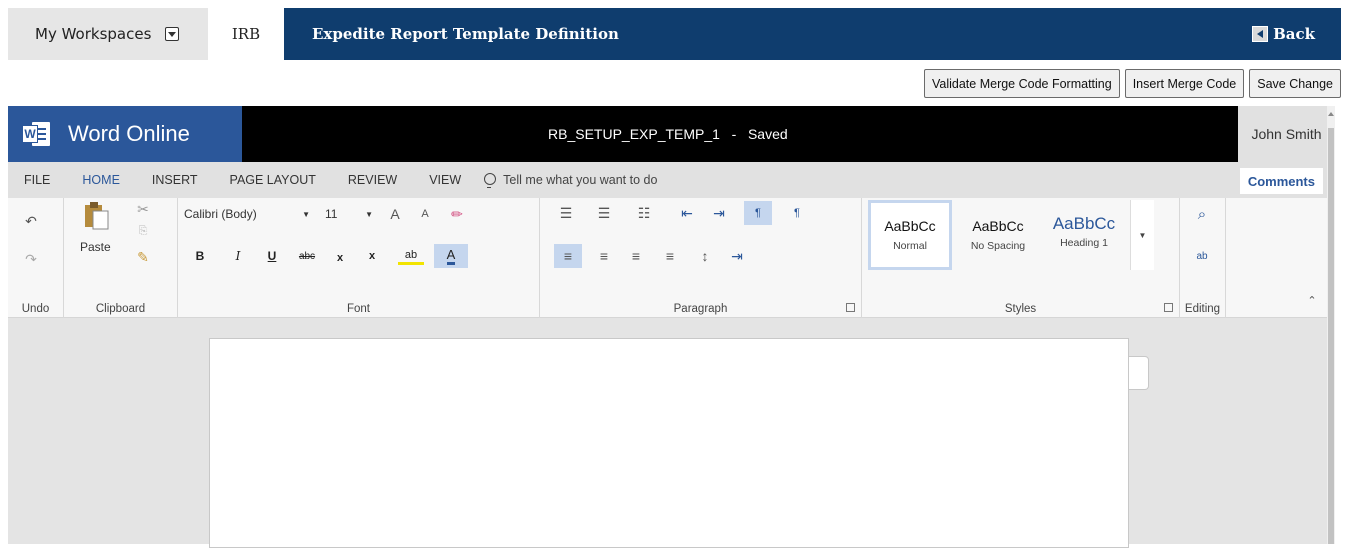  What do you see at coordinates (457, 214) in the screenshot?
I see `clear-formatting-icon: ✏` at bounding box center [457, 214].